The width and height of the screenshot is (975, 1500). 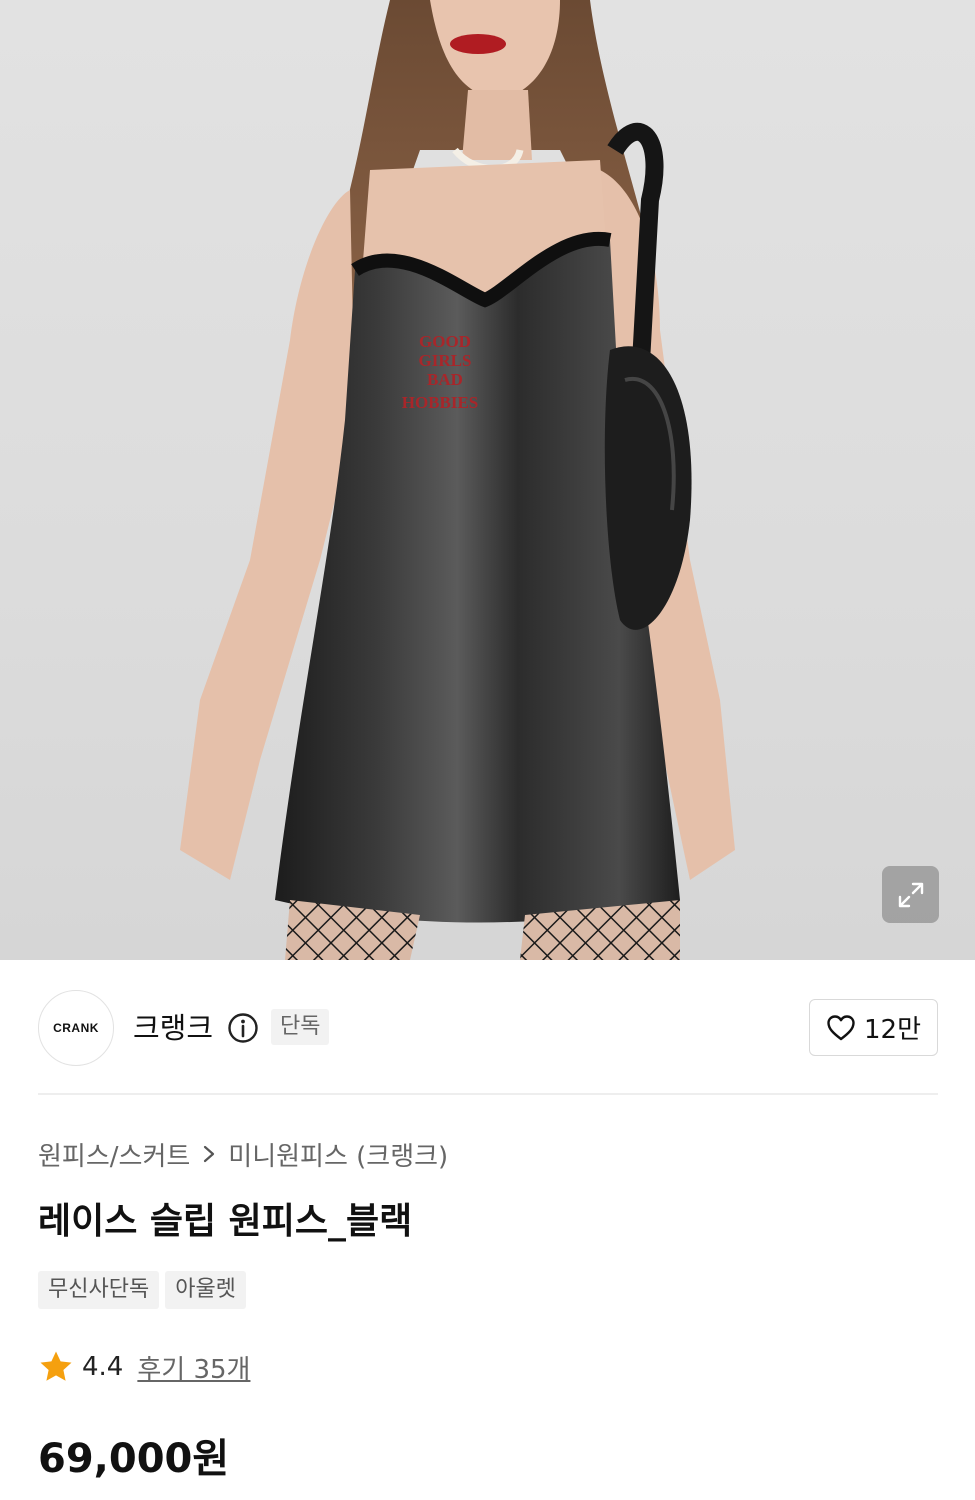 I want to click on product-tags: 무신사단독 아울렛, so click(x=142, y=1290).